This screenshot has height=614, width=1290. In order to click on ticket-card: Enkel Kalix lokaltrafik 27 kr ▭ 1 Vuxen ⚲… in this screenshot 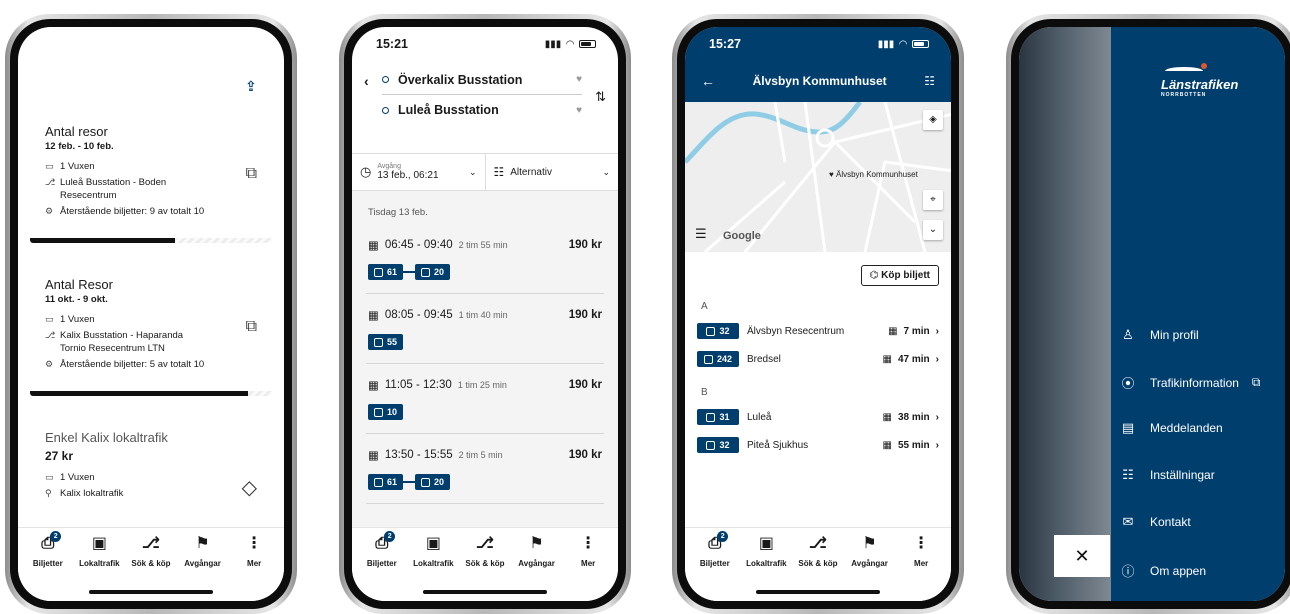, I will do `click(151, 474)`.